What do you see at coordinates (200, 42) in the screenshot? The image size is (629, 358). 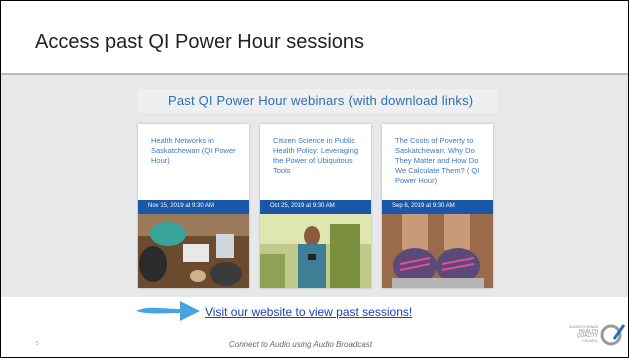 I see `slide-title: Access past QI Power Hour sessions` at bounding box center [200, 42].